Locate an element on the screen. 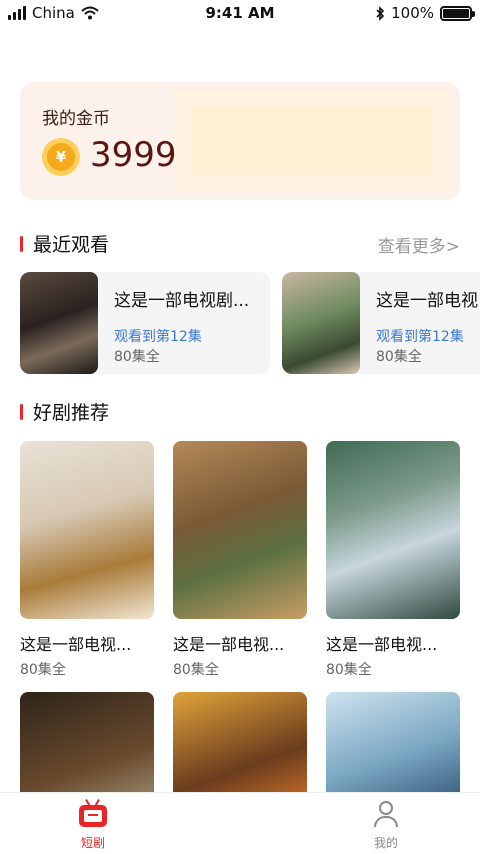  coin-title: 我的金币 is located at coordinates (76, 119).